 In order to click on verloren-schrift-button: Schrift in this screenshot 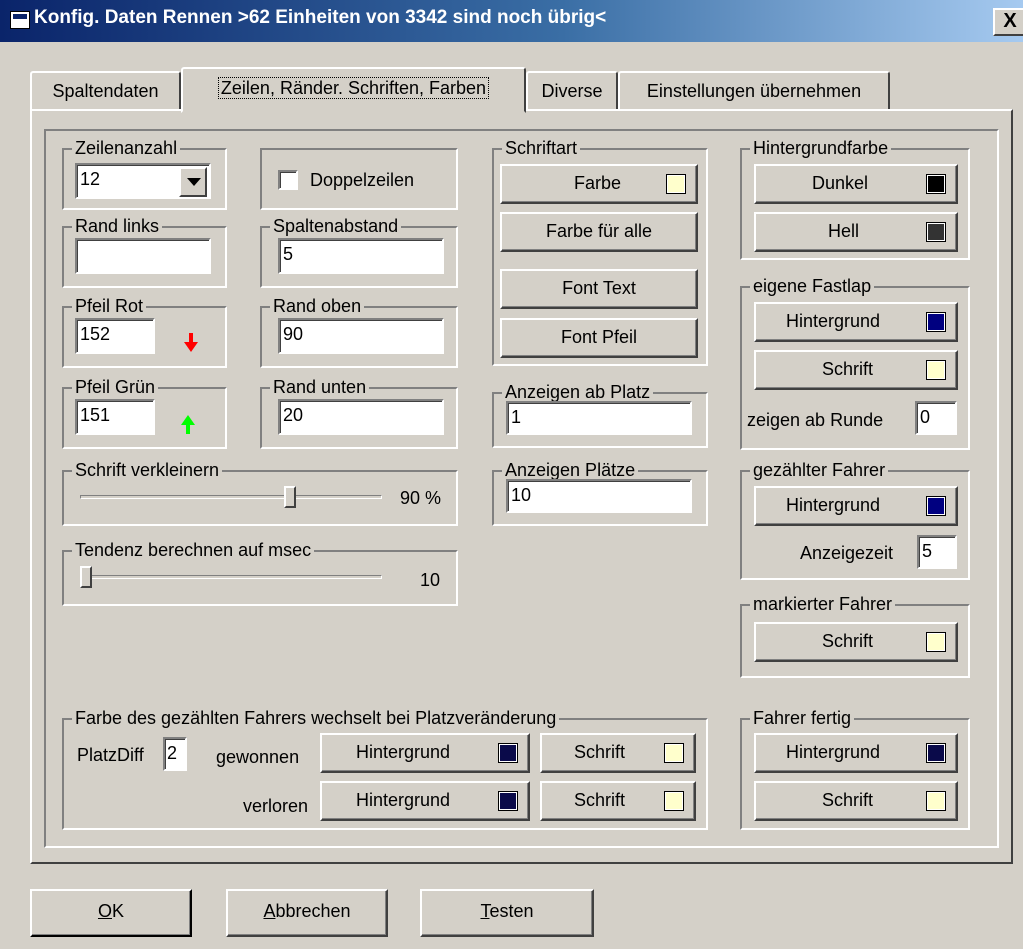, I will do `click(618, 801)`.